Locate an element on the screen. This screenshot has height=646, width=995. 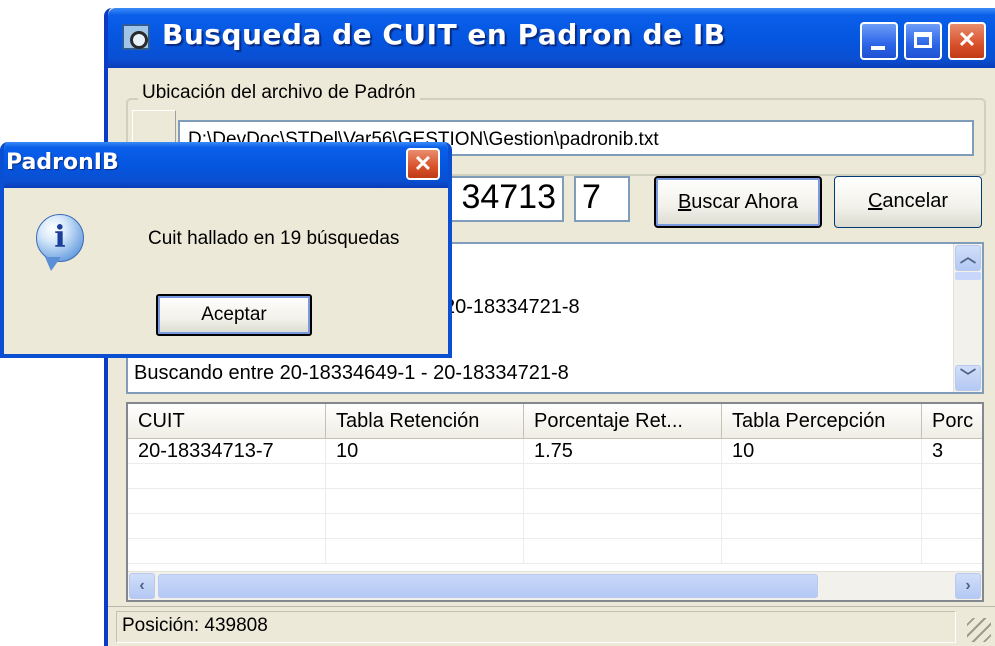
cell-porcentaje-ret: 1.75 is located at coordinates (623, 451).